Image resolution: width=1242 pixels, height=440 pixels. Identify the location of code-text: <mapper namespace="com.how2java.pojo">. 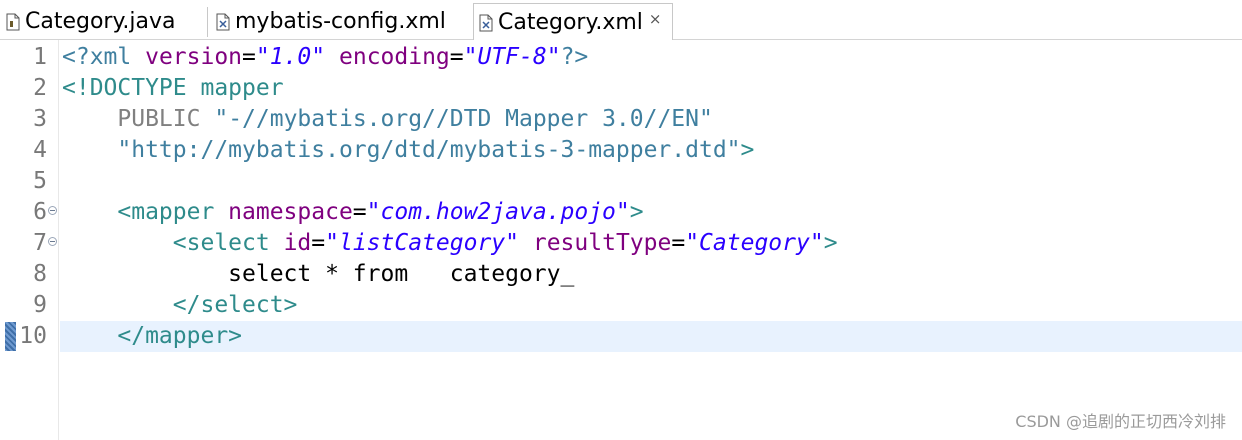
(353, 212).